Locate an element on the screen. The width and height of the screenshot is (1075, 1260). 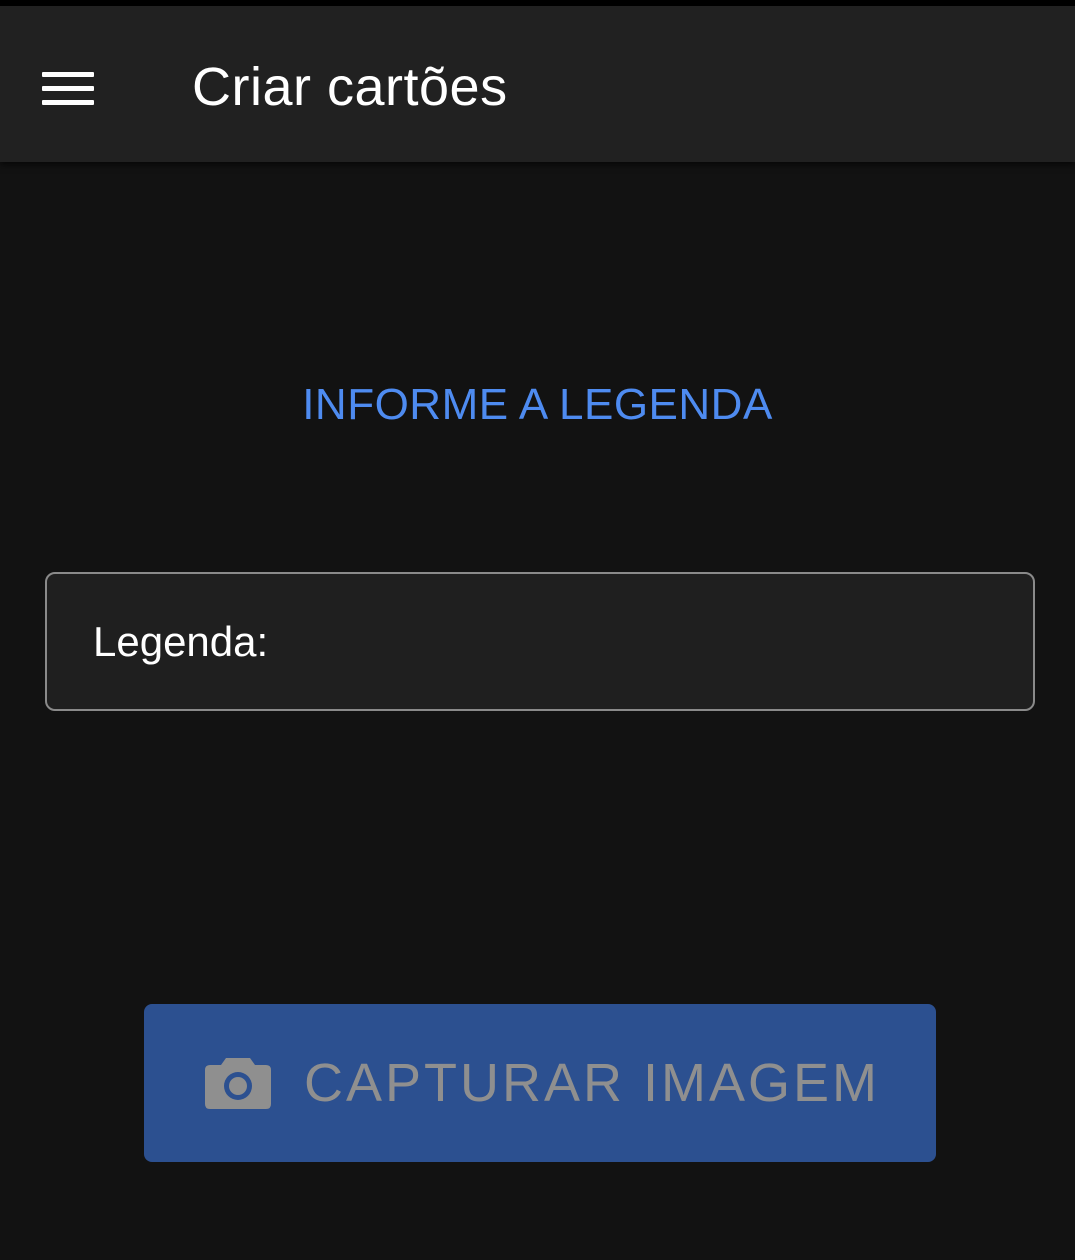
page-title: Criar cartões is located at coordinates (350, 87).